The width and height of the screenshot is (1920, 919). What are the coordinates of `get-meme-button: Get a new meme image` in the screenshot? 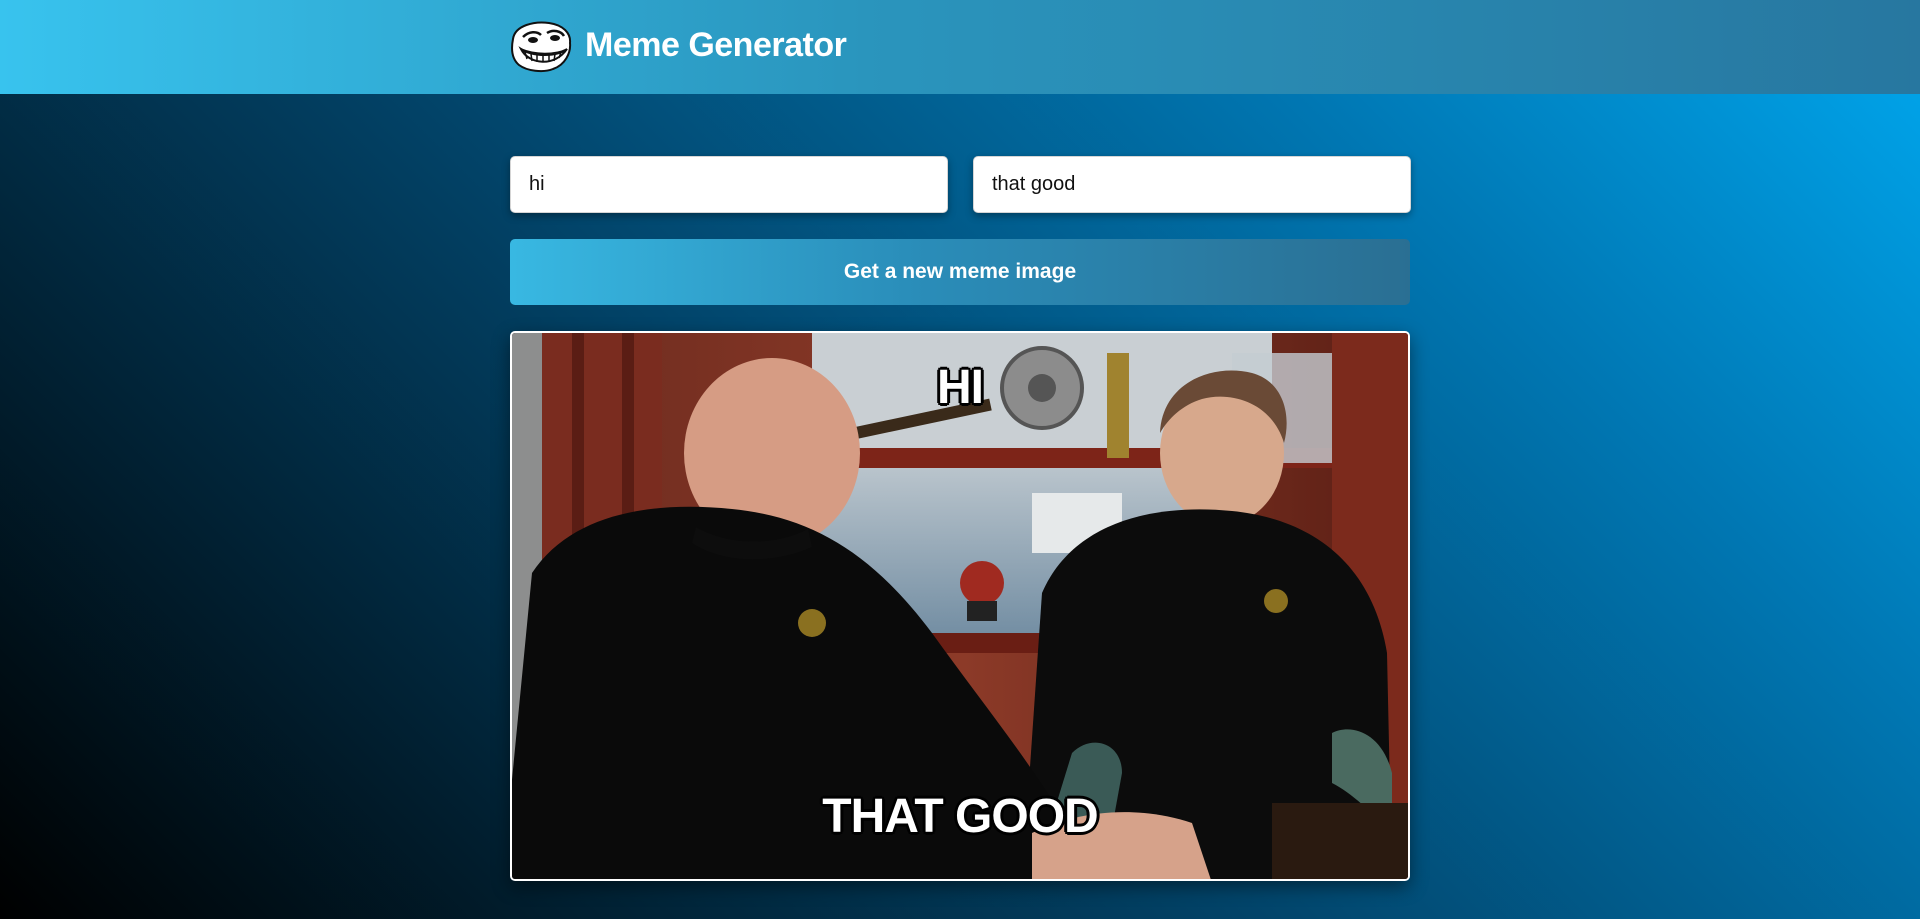 It's located at (960, 272).